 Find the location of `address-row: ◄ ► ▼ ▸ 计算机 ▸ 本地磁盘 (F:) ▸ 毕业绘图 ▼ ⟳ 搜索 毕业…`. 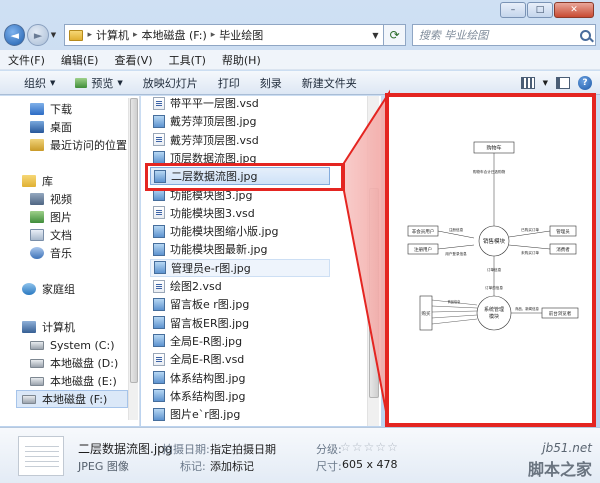

address-row: ◄ ► ▼ ▸ 计算机 ▸ 本地磁盘 (F:) ▸ 毕业绘图 ▼ ⟳ 搜索 毕业… is located at coordinates (300, 35).